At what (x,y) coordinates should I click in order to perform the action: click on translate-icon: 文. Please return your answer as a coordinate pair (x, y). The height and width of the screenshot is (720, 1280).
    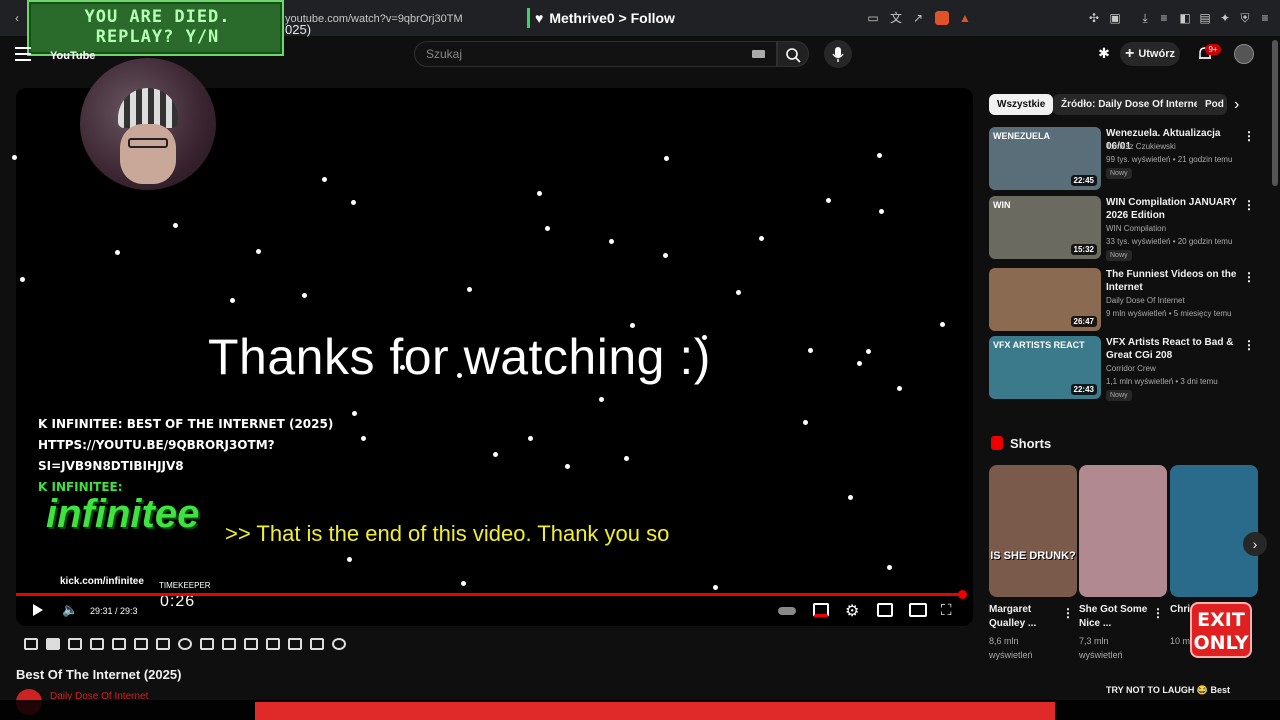
    Looking at the image, I should click on (896, 18).